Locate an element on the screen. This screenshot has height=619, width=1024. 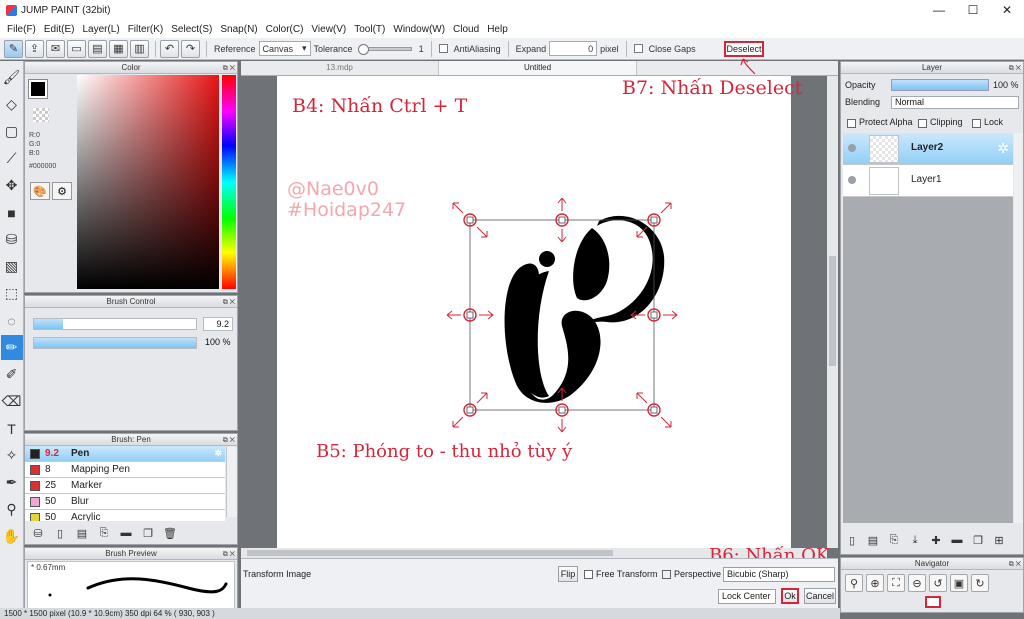
chart-icon: ▥ is located at coordinates (139, 48).